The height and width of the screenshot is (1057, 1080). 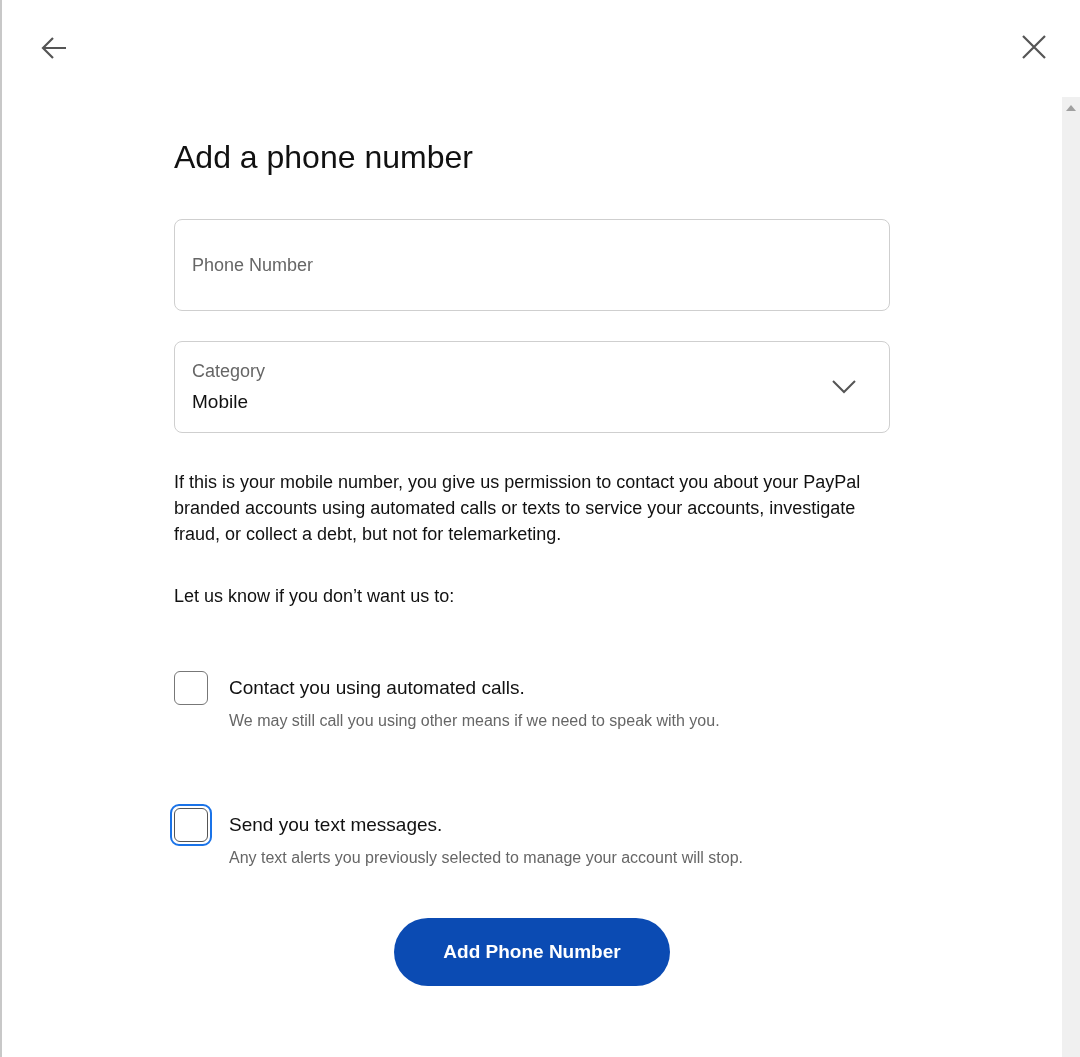 What do you see at coordinates (532, 952) in the screenshot?
I see `add-phone-number-button: Add Phone Number` at bounding box center [532, 952].